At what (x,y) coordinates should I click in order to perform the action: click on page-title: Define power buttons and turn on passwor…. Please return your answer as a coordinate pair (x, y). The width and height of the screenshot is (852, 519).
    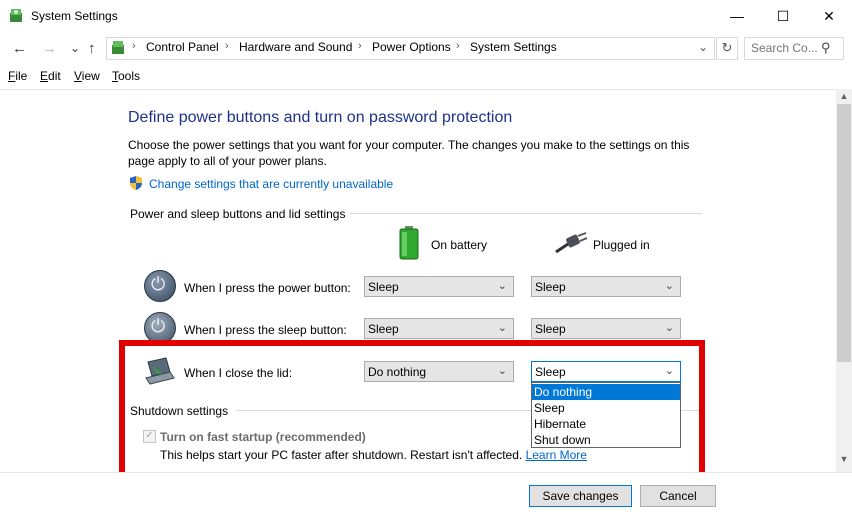
    Looking at the image, I should click on (320, 117).